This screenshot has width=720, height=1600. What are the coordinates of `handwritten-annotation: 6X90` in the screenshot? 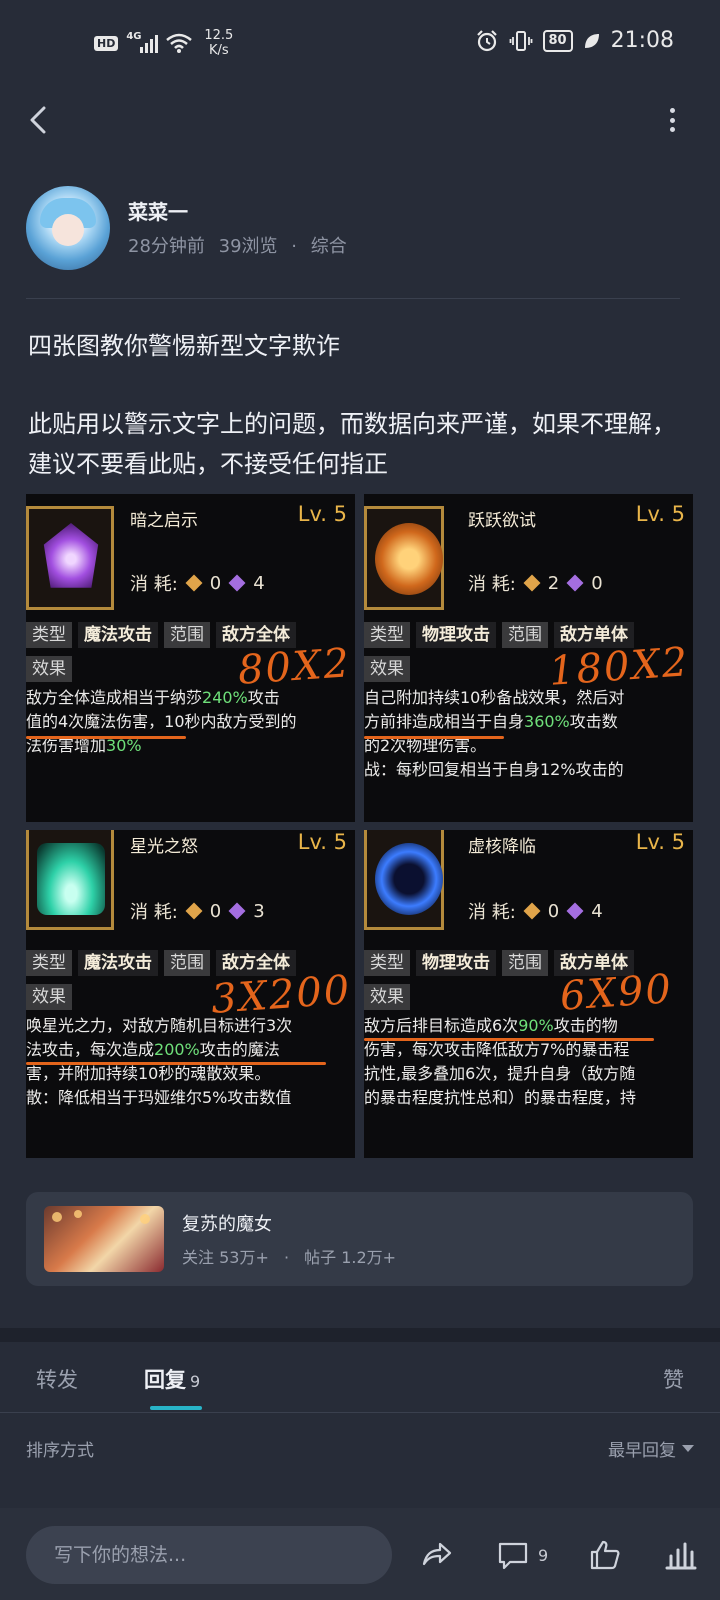 It's located at (616, 993).